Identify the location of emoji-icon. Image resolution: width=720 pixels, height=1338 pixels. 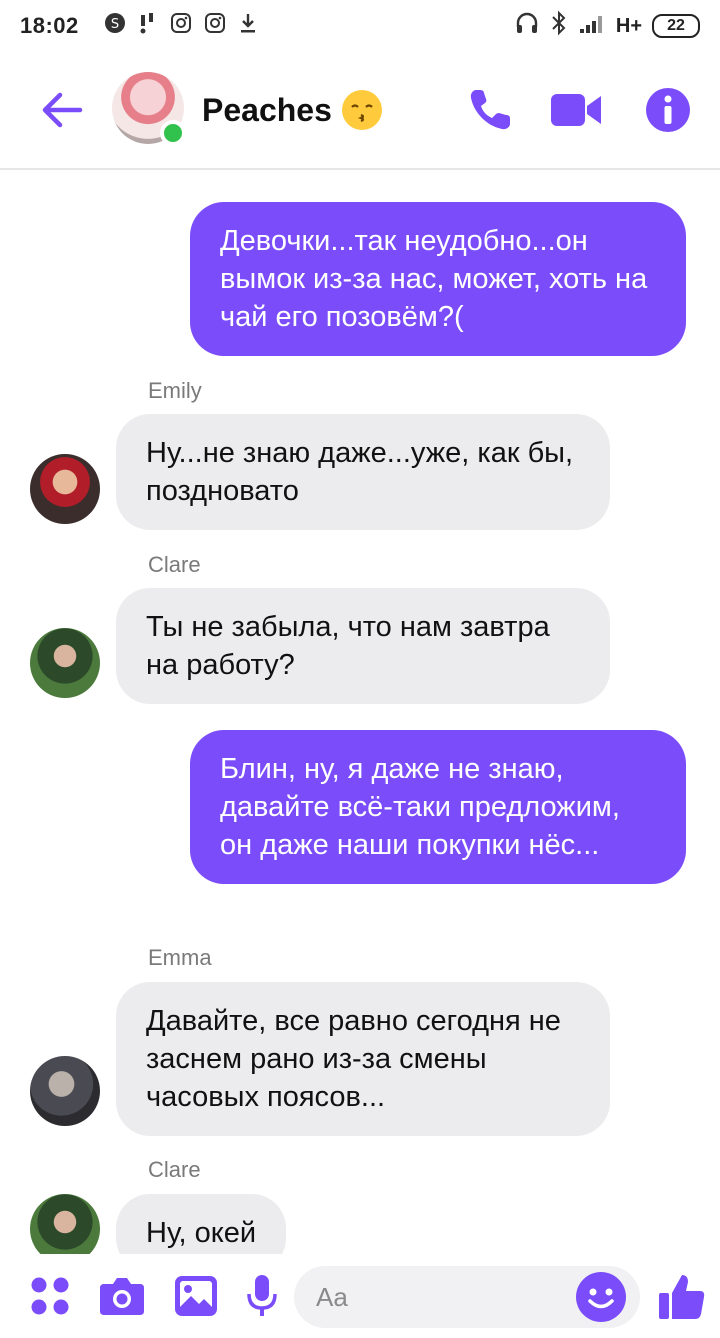
(601, 1297).